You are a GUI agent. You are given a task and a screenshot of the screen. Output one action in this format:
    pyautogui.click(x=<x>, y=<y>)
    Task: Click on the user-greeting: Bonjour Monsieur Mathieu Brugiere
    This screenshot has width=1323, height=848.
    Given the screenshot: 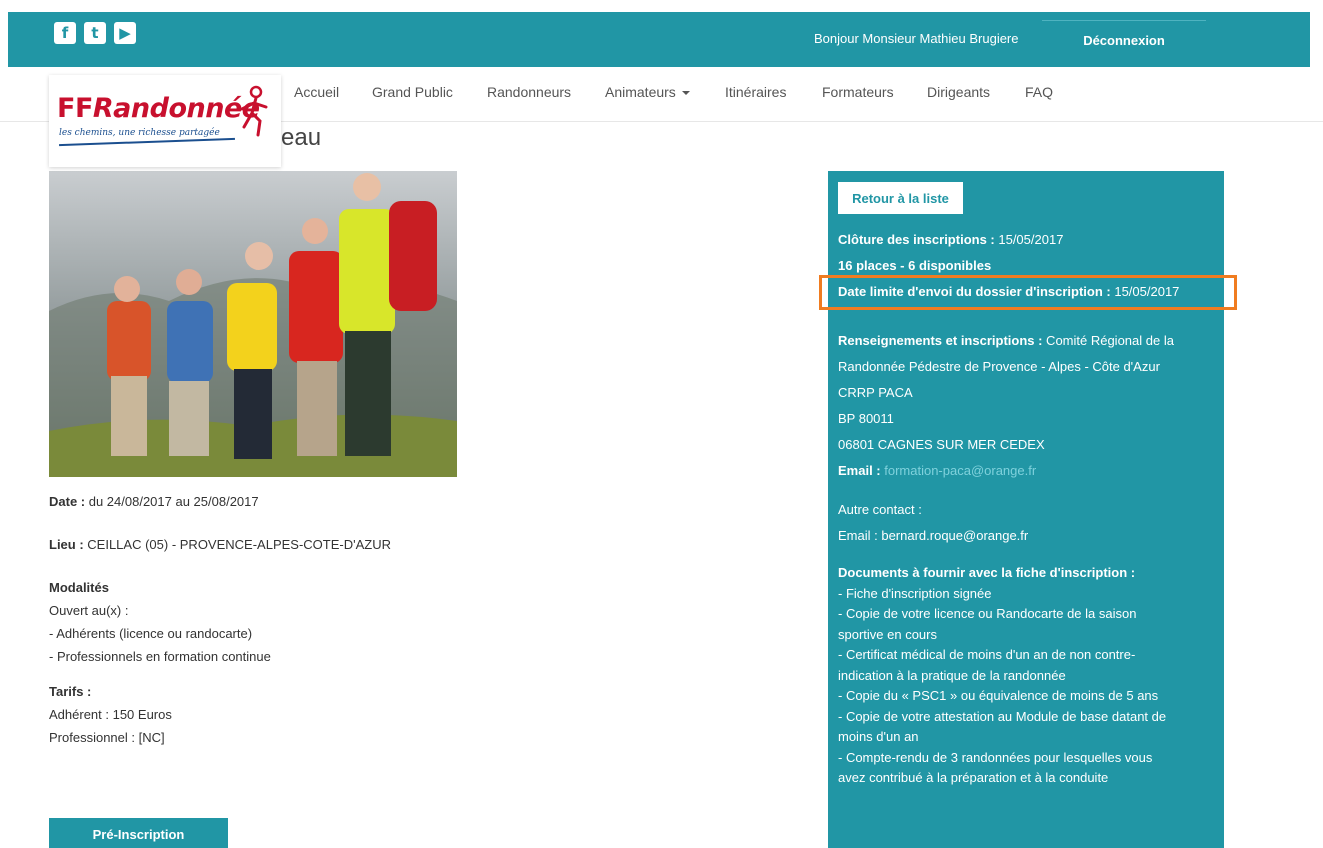 What is the action you would take?
    pyautogui.click(x=916, y=38)
    